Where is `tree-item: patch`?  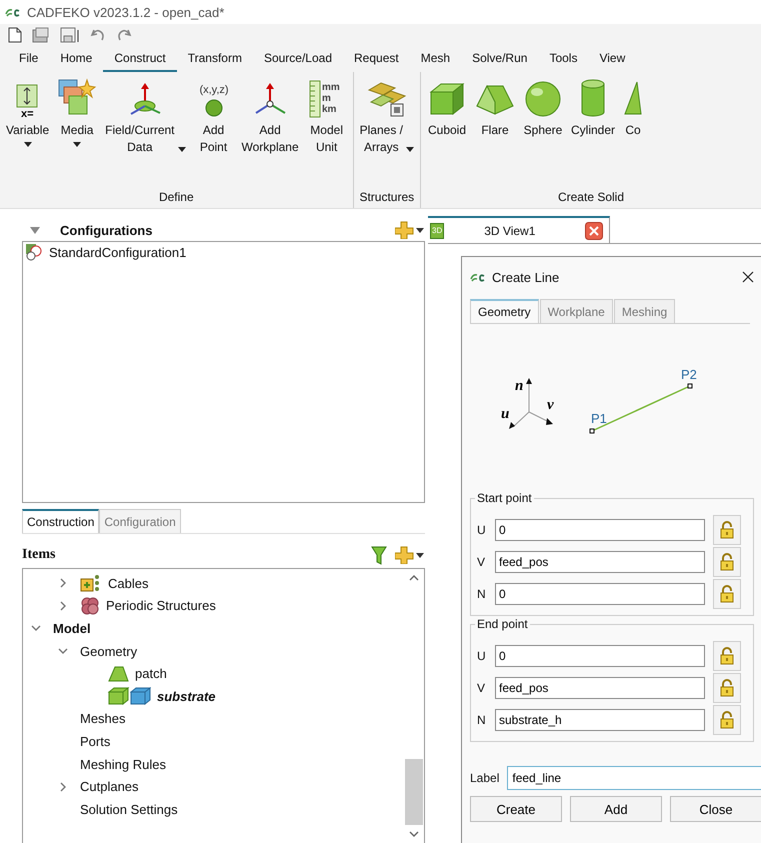 tree-item: patch is located at coordinates (151, 674).